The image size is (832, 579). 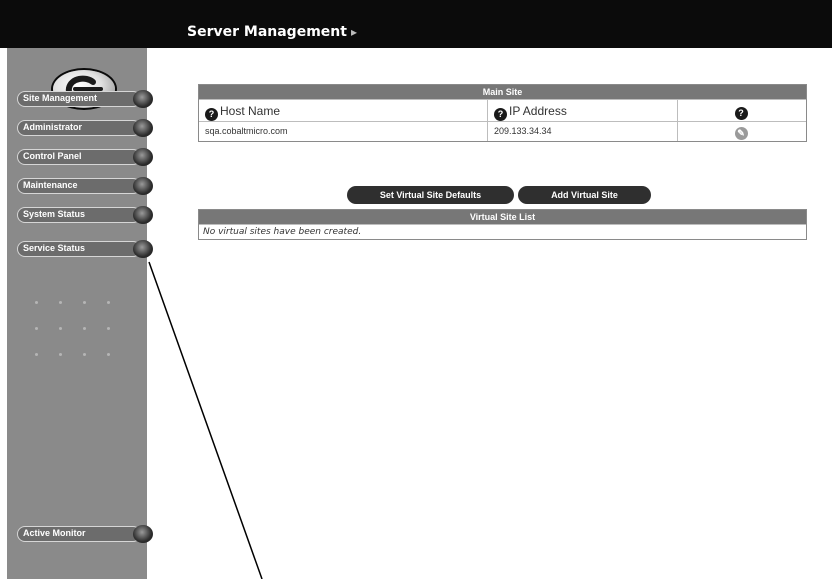 What do you see at coordinates (85, 128) in the screenshot?
I see `sidebar-item-administrator: Administrator` at bounding box center [85, 128].